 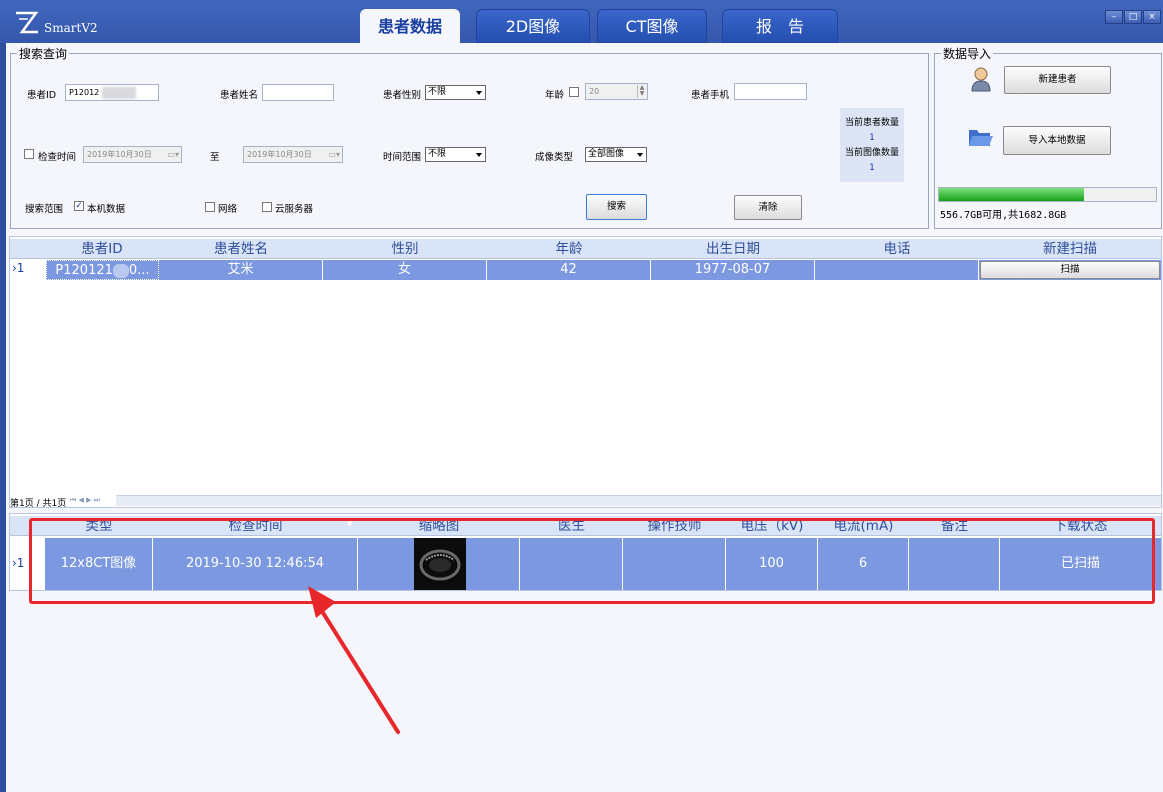 I want to click on patient-name-input, so click(x=298, y=92).